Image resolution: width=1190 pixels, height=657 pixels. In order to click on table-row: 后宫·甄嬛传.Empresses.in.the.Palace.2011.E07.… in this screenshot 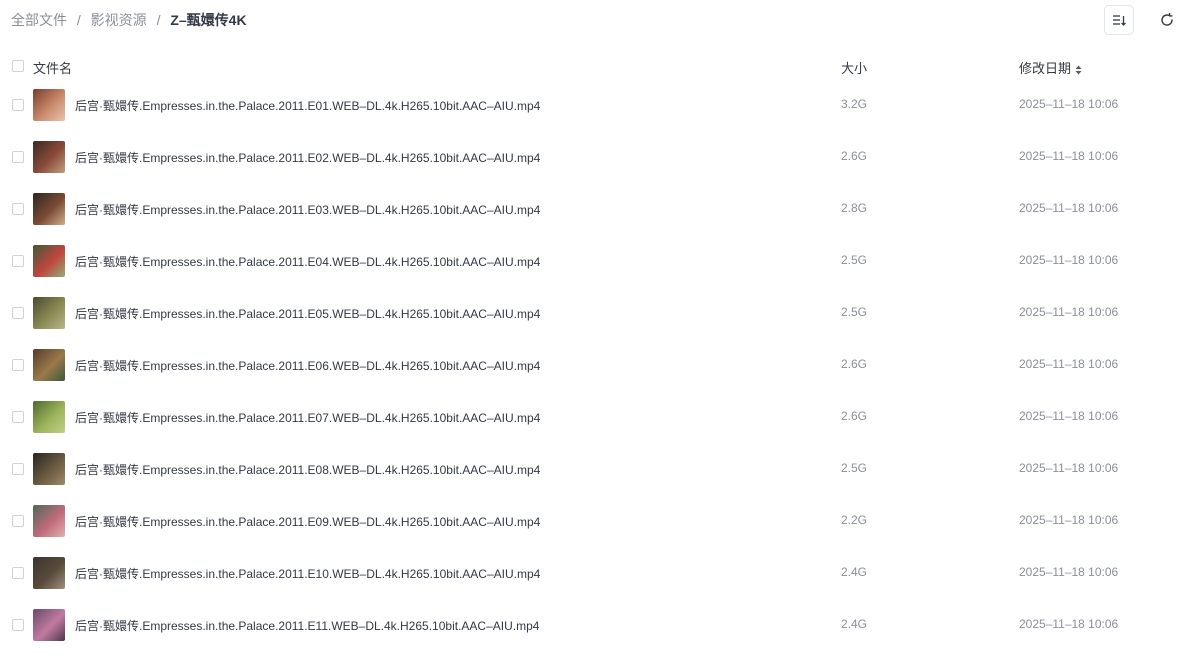, I will do `click(595, 417)`.